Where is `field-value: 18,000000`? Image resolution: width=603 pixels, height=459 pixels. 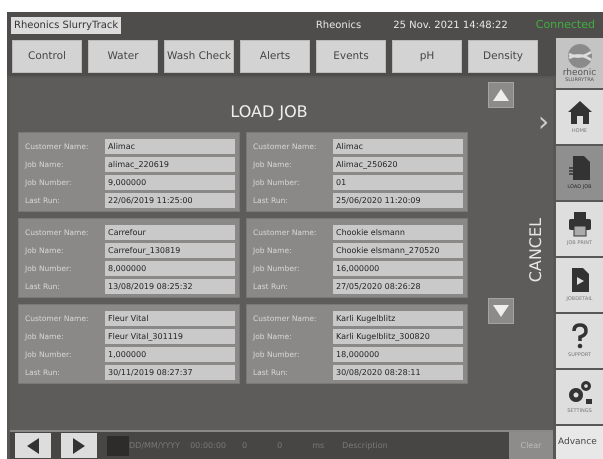 field-value: 18,000000 is located at coordinates (398, 354).